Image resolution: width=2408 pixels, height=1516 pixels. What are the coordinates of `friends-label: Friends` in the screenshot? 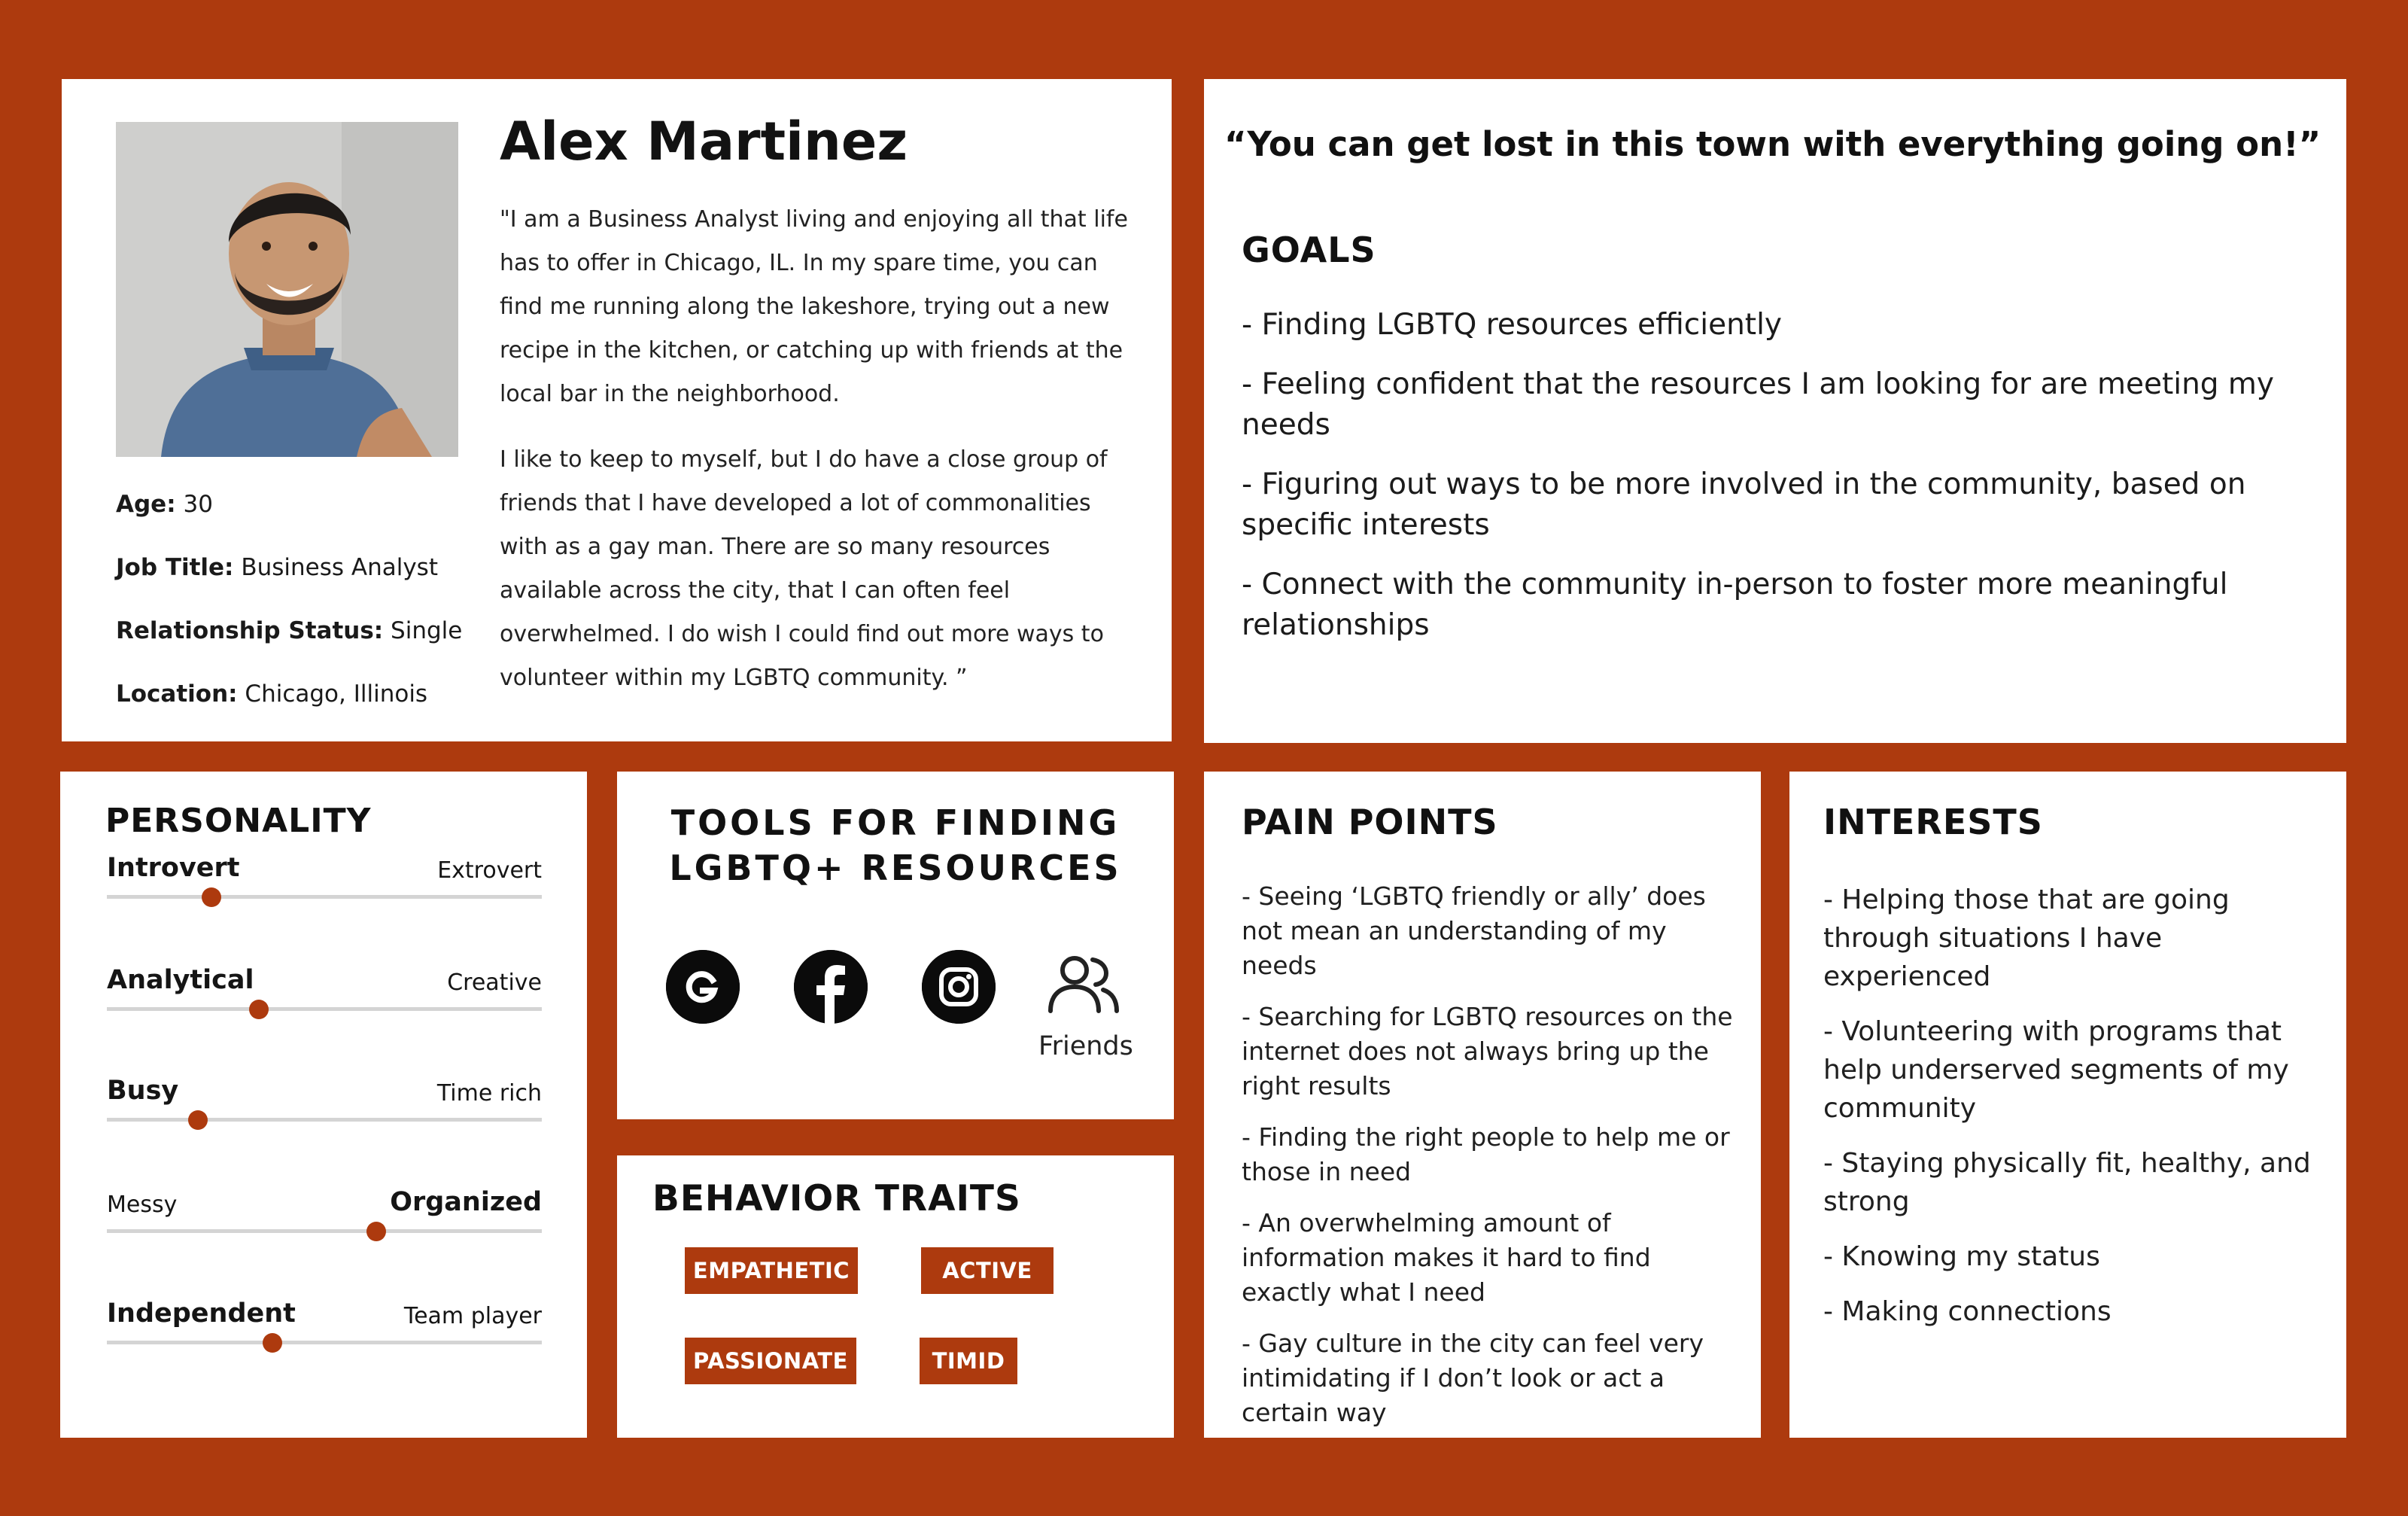 It's located at (1085, 1046).